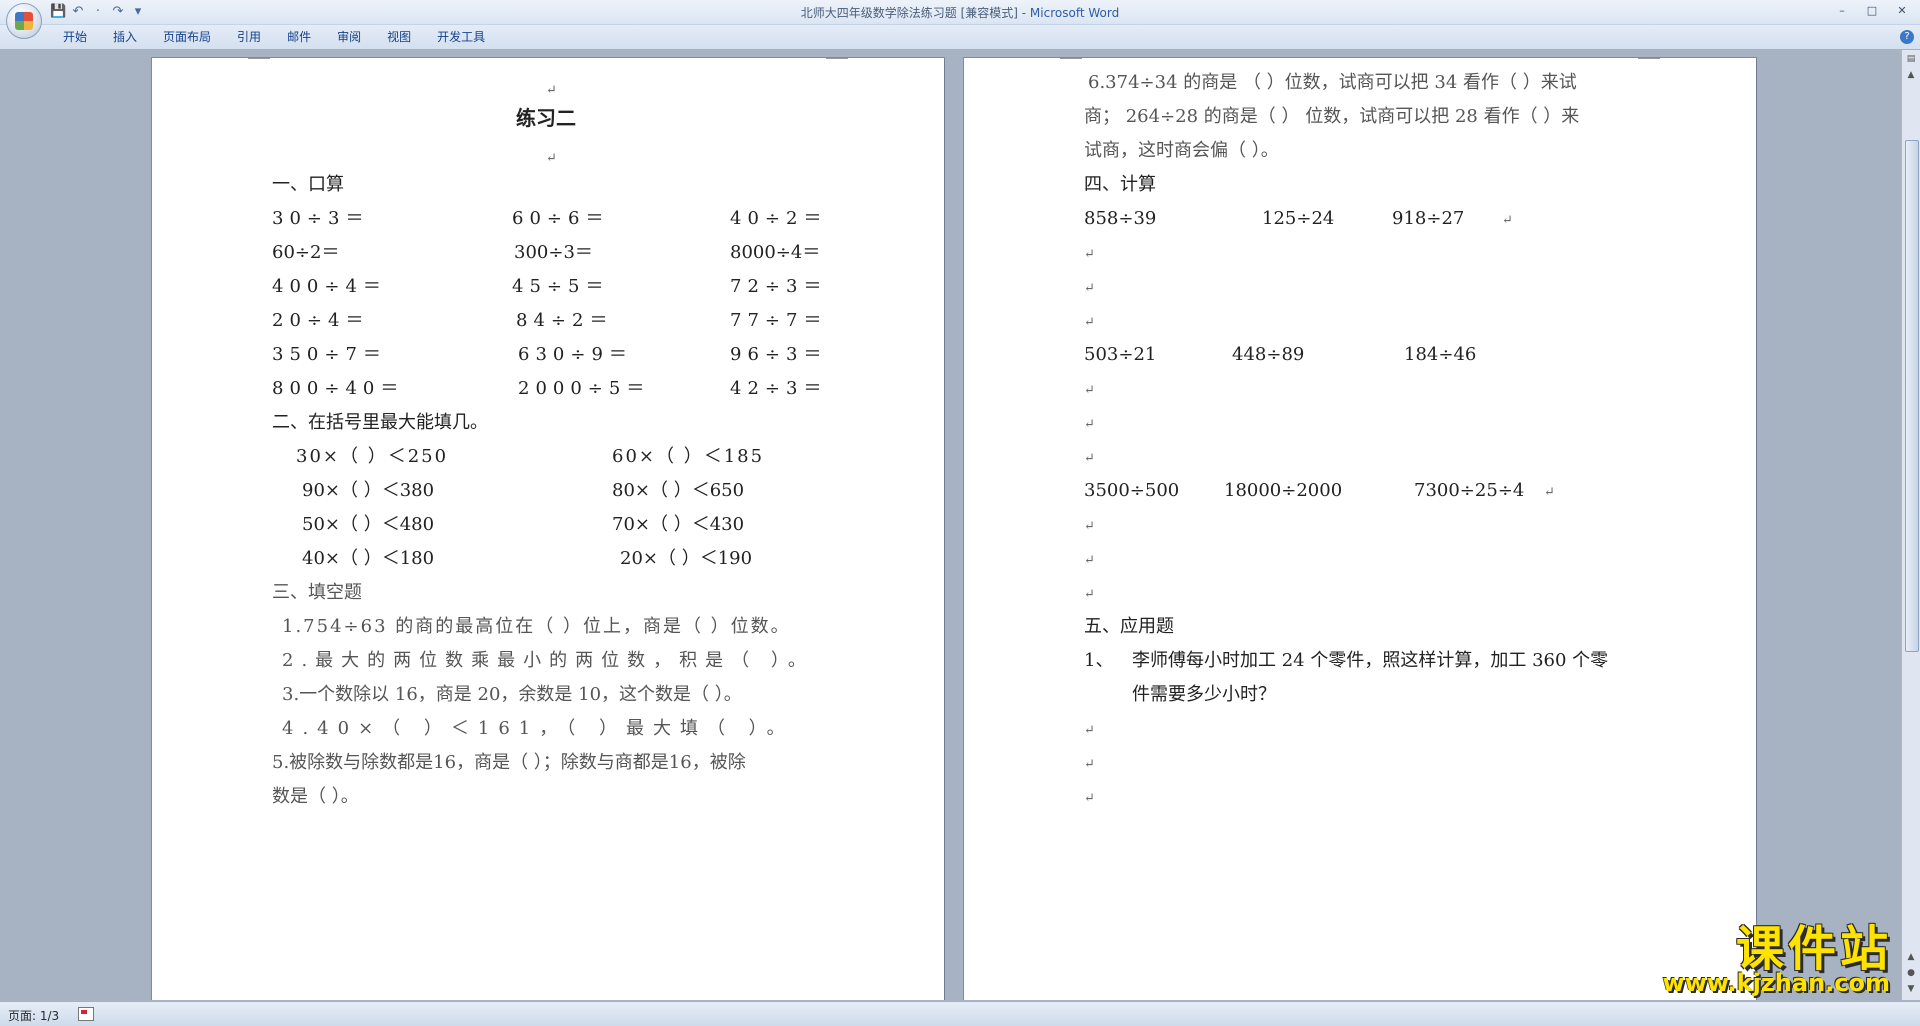 The image size is (1920, 1026). Describe the element at coordinates (1428, 218) in the screenshot. I see `calc-item: 918÷27` at that location.